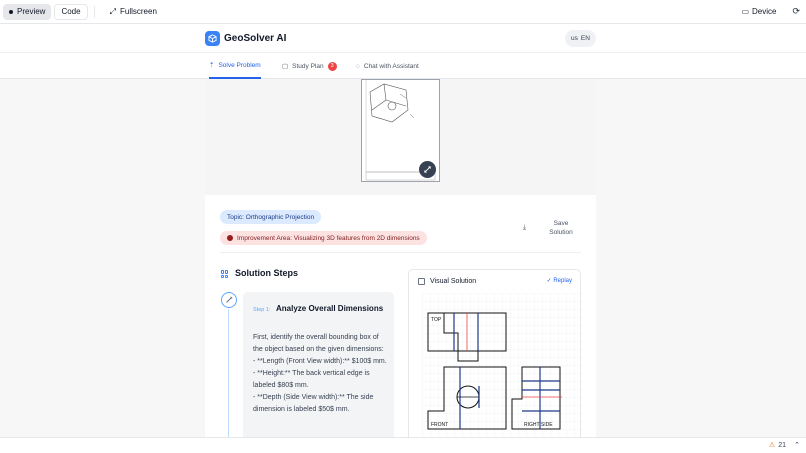 This screenshot has height=453, width=806. I want to click on brand-title: GeoSolver AI, so click(255, 38).